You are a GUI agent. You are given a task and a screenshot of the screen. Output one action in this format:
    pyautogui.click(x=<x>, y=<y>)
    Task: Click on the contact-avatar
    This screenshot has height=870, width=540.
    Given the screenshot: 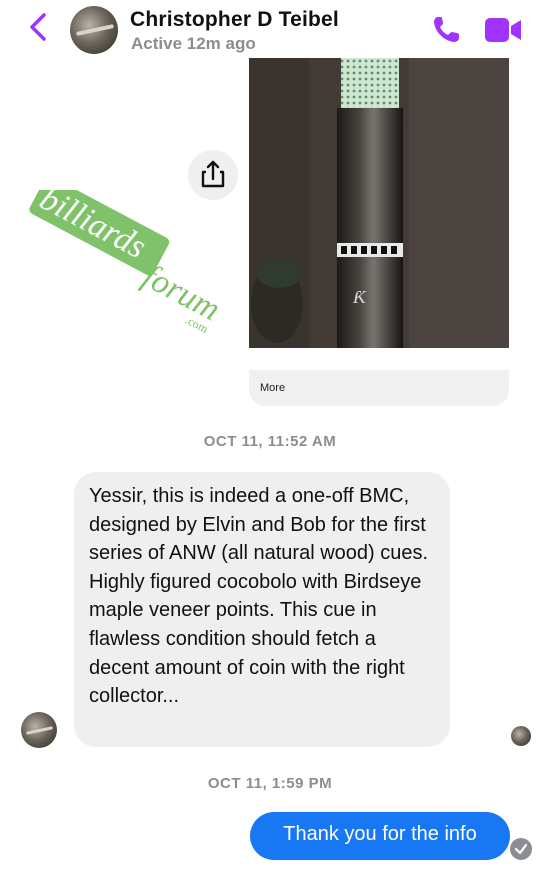 What is the action you would take?
    pyautogui.click(x=94, y=30)
    